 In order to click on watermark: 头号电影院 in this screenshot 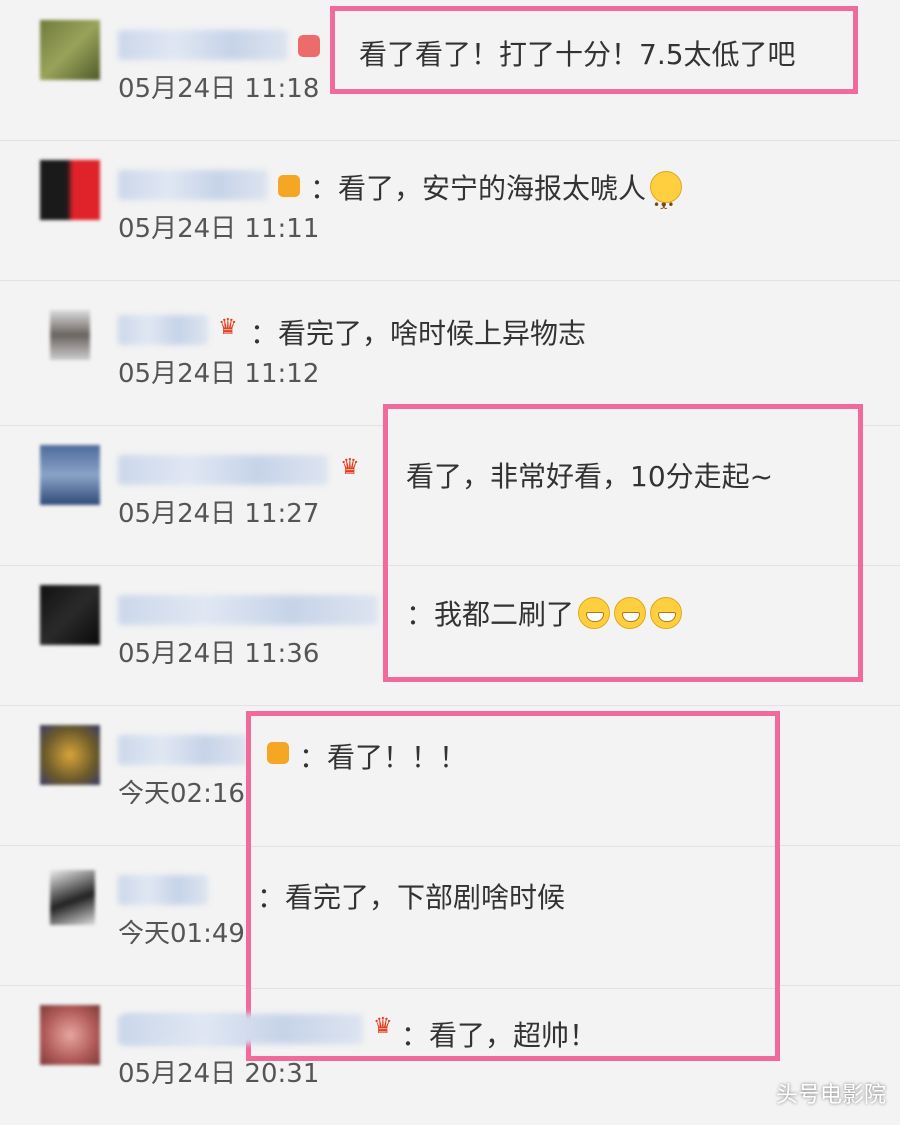, I will do `click(830, 1095)`.